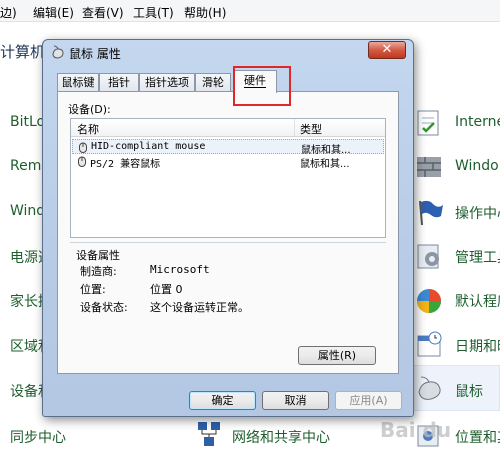 This screenshot has width=500, height=470. What do you see at coordinates (429, 388) in the screenshot?
I see `mouse-icon` at bounding box center [429, 388].